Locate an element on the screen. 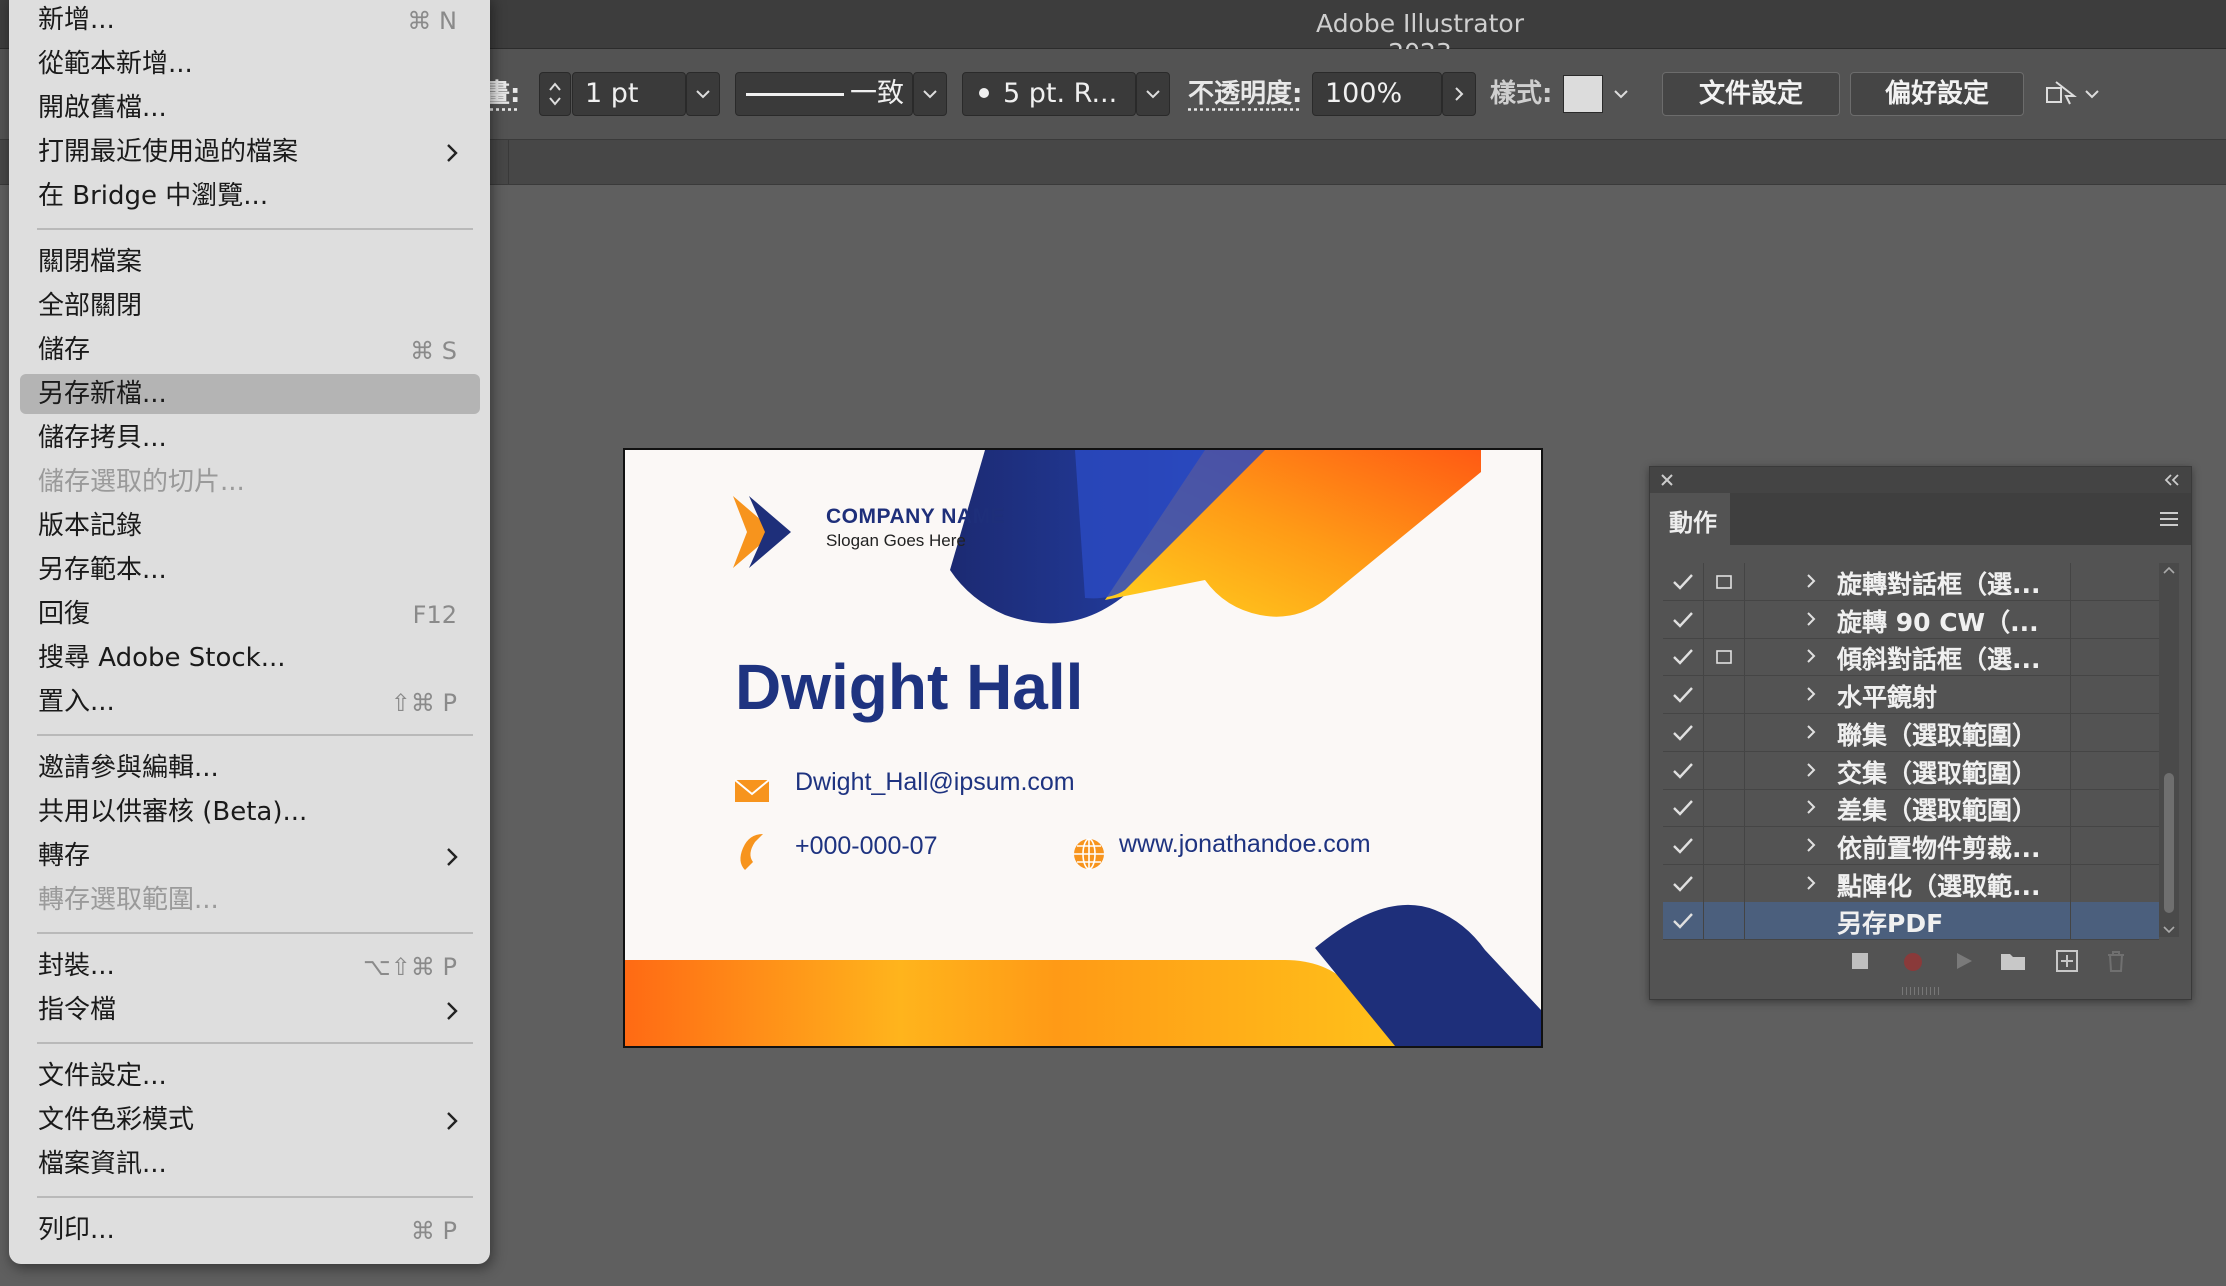 The width and height of the screenshot is (2226, 1286). chevron-right-icon is located at coordinates (452, 1121).